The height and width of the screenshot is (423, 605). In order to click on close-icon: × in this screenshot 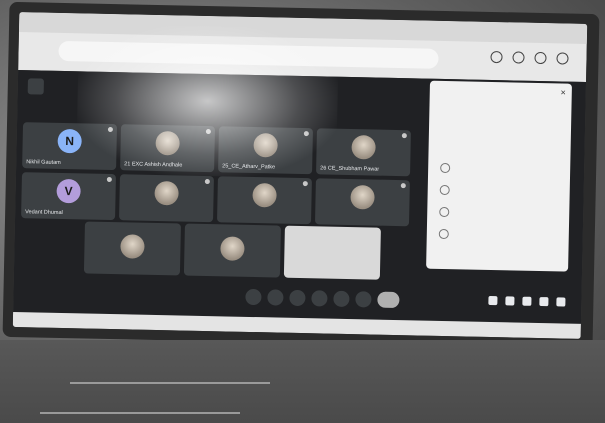, I will do `click(562, 92)`.